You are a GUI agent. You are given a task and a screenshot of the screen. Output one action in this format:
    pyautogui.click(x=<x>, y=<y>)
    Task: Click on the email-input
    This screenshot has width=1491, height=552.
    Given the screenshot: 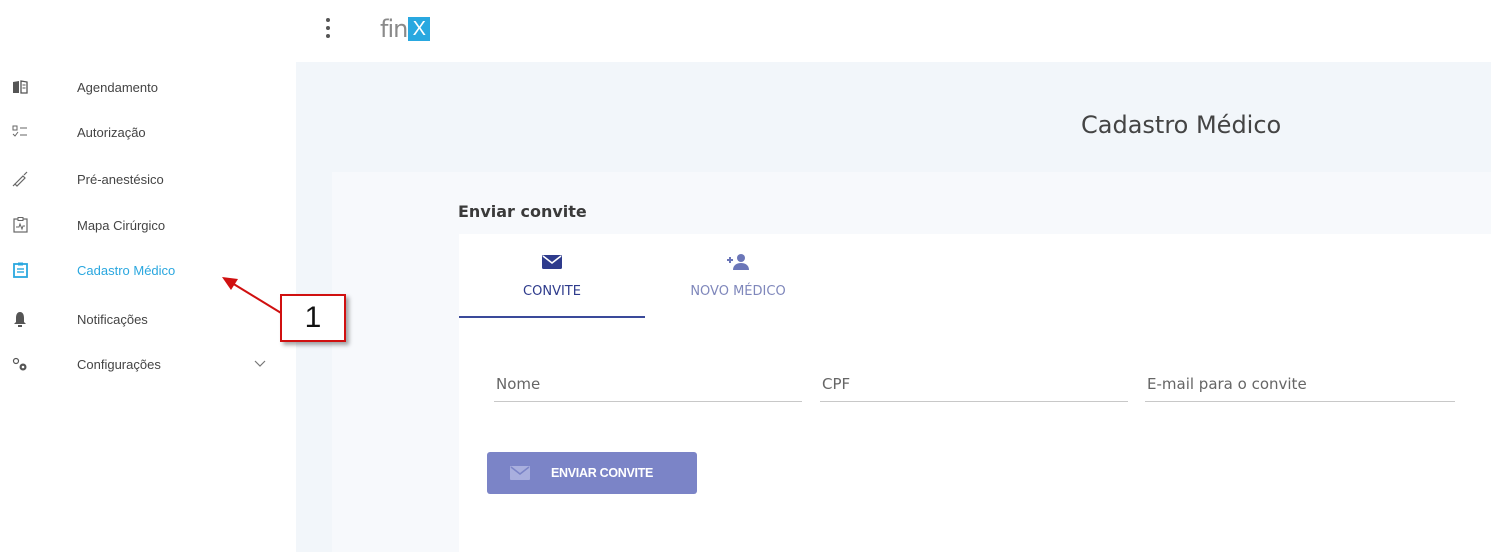 What is the action you would take?
    pyautogui.click(x=1300, y=384)
    